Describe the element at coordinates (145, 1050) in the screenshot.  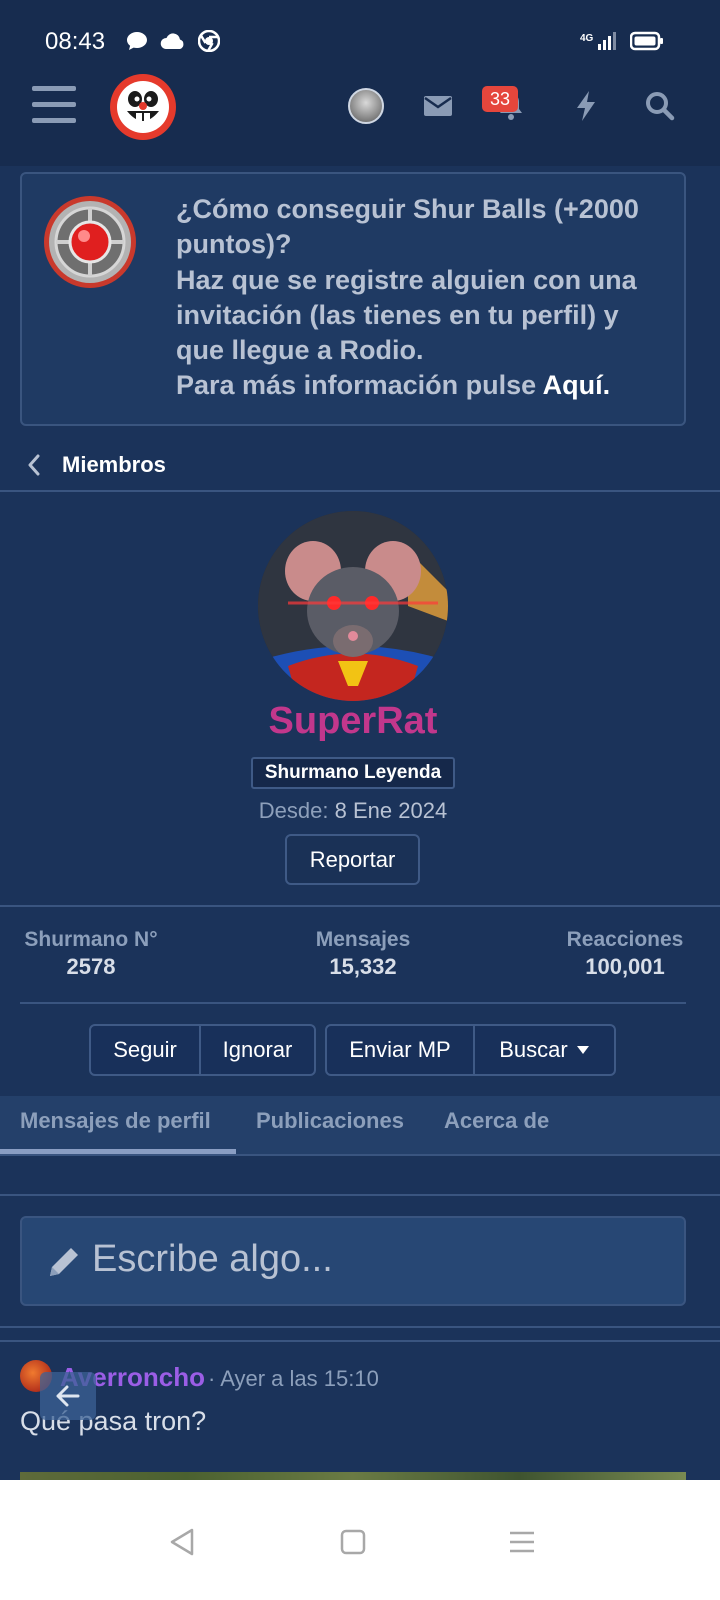
I see `follow-button: Seguir` at that location.